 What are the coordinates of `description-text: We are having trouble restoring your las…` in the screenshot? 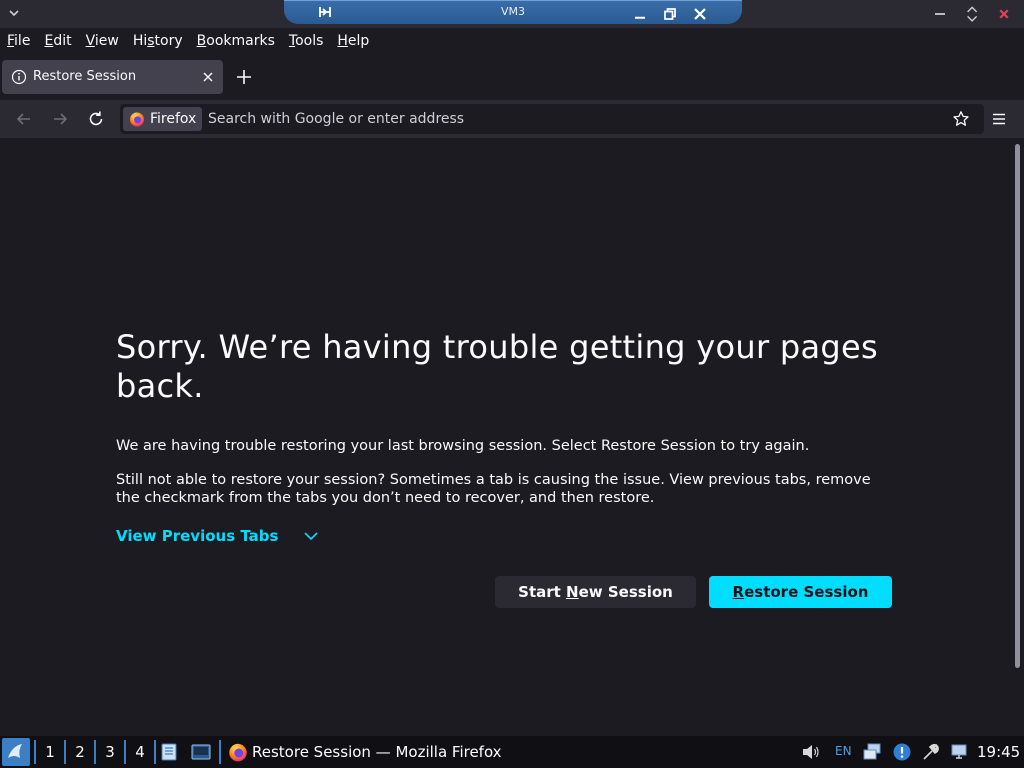 It's located at (463, 446).